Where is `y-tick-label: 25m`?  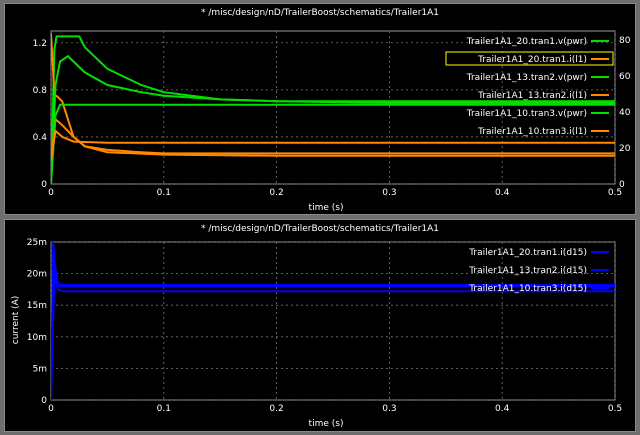
y-tick-label: 25m is located at coordinates (37, 243).